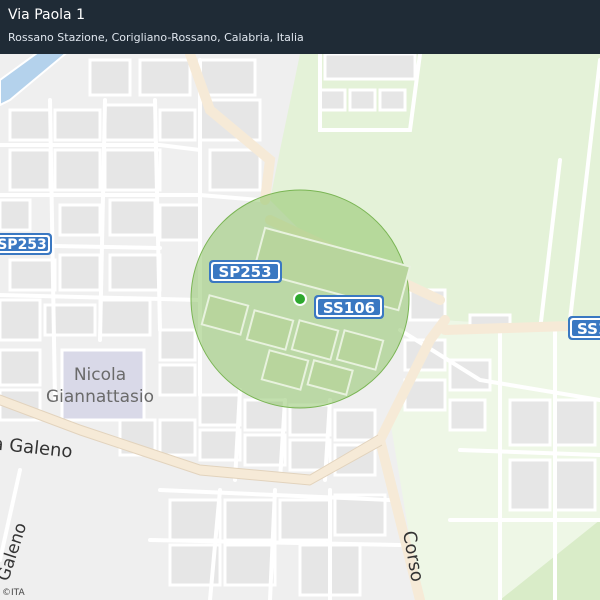 This screenshot has width=600, height=600. I want to click on road-shield-sp253-left: SP253, so click(26, 244).